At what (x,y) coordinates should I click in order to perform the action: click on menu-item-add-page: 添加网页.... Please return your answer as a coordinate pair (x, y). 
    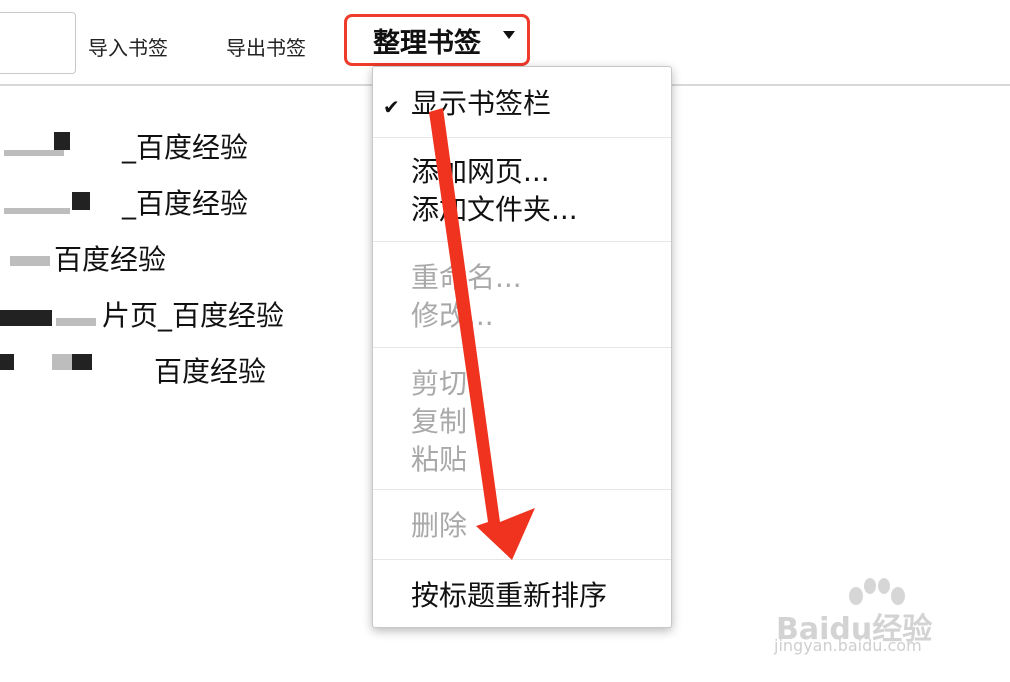
    Looking at the image, I should click on (480, 172).